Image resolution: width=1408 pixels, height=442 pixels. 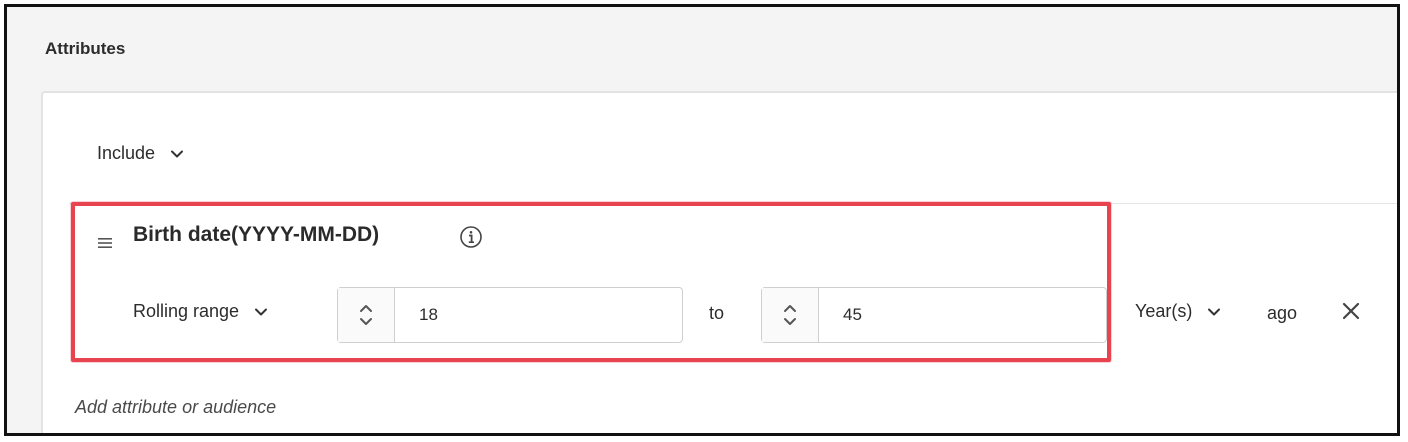 I want to click on from-value-input: 18, so click(x=538, y=315).